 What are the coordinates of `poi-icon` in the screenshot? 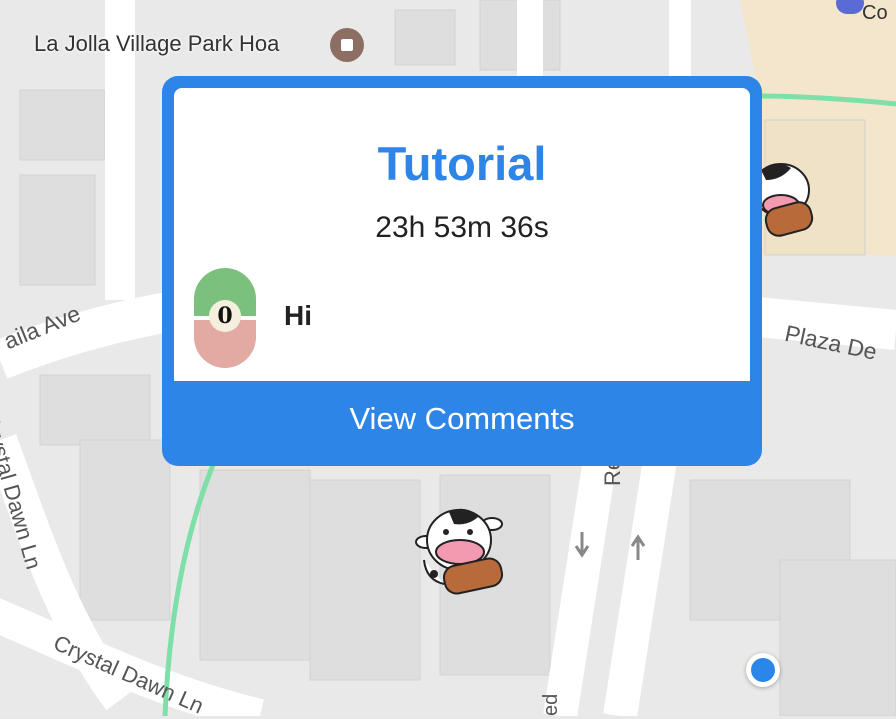 It's located at (347, 45).